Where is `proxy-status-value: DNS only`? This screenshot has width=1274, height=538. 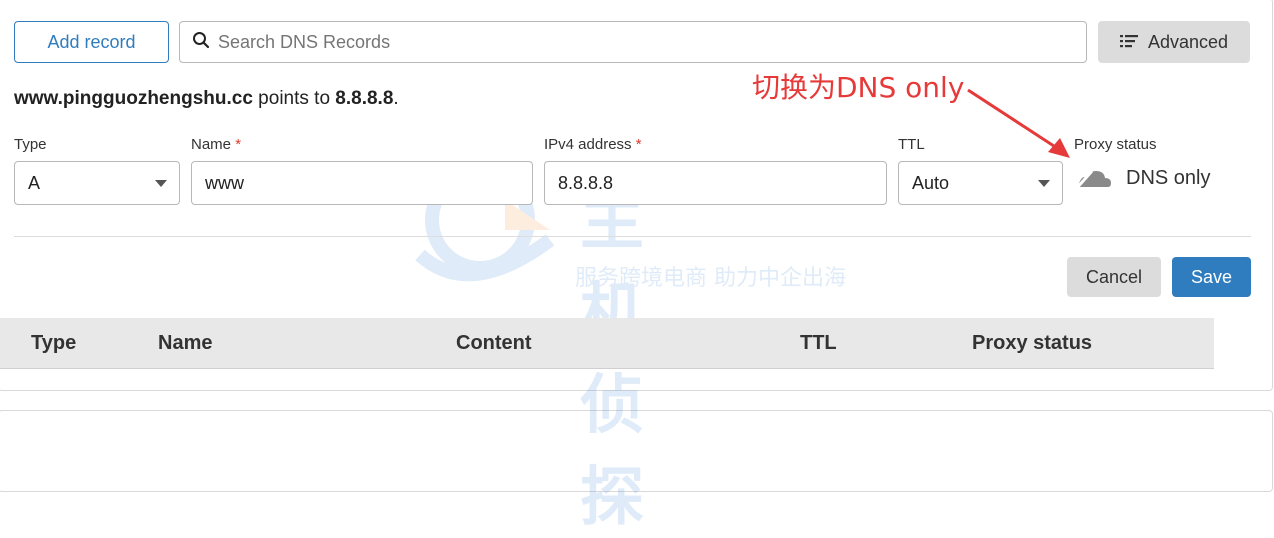
proxy-status-value: DNS only is located at coordinates (1168, 177).